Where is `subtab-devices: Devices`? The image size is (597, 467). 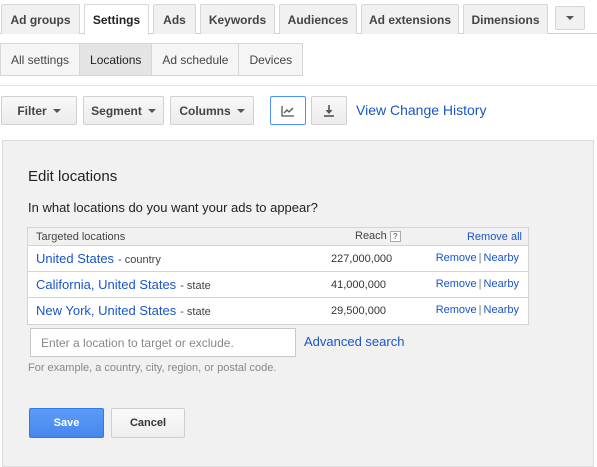 subtab-devices: Devices is located at coordinates (271, 59).